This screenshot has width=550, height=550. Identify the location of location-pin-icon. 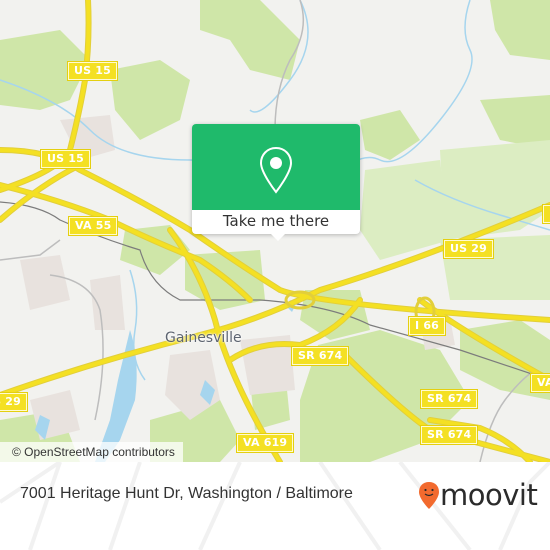
(276, 170).